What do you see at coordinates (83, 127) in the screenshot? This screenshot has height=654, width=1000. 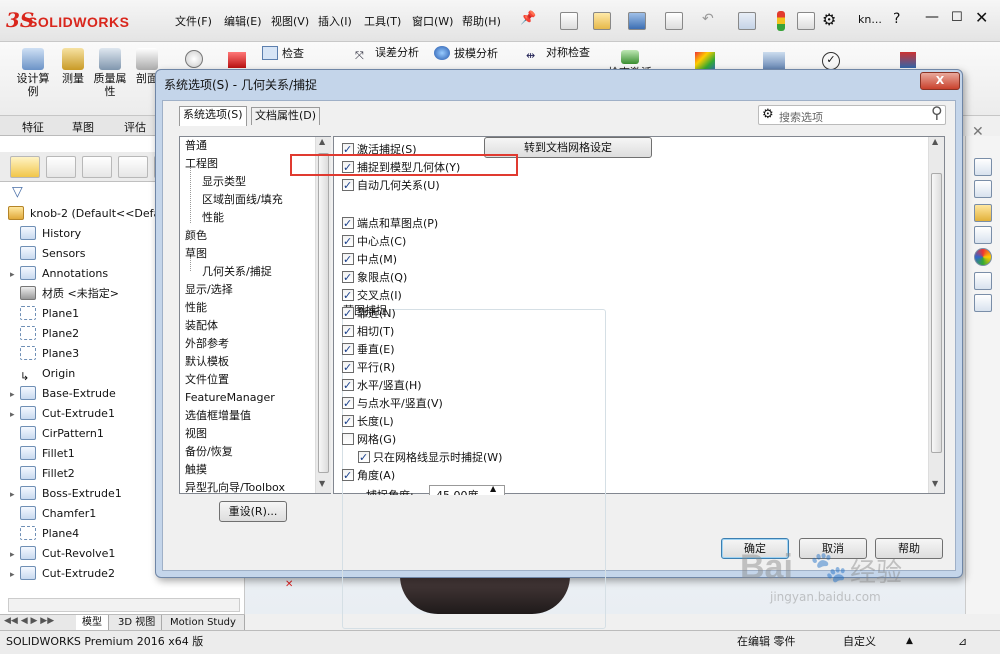 I see `tab-sketch: 草图` at bounding box center [83, 127].